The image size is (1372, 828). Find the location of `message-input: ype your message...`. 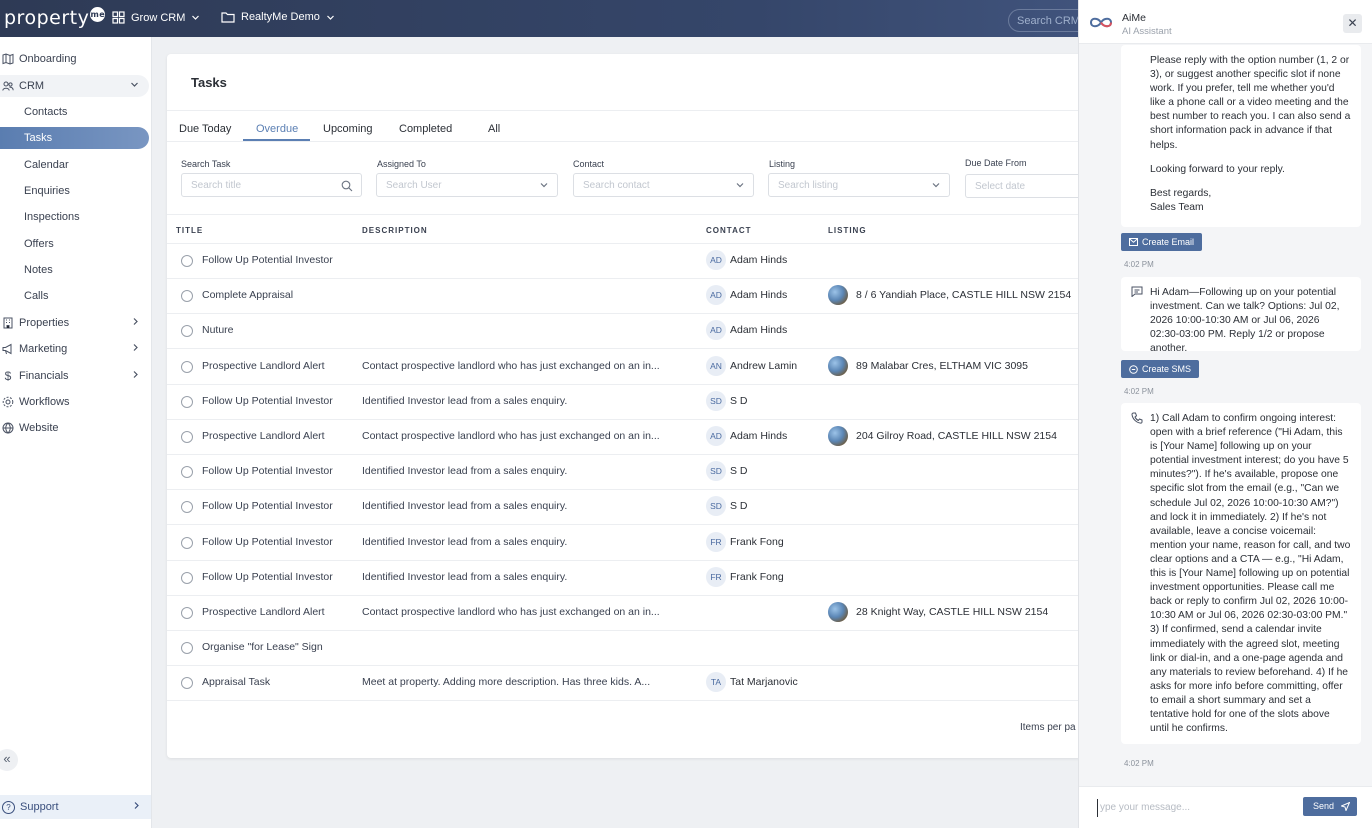

message-input: ype your message... is located at coordinates (1197, 808).